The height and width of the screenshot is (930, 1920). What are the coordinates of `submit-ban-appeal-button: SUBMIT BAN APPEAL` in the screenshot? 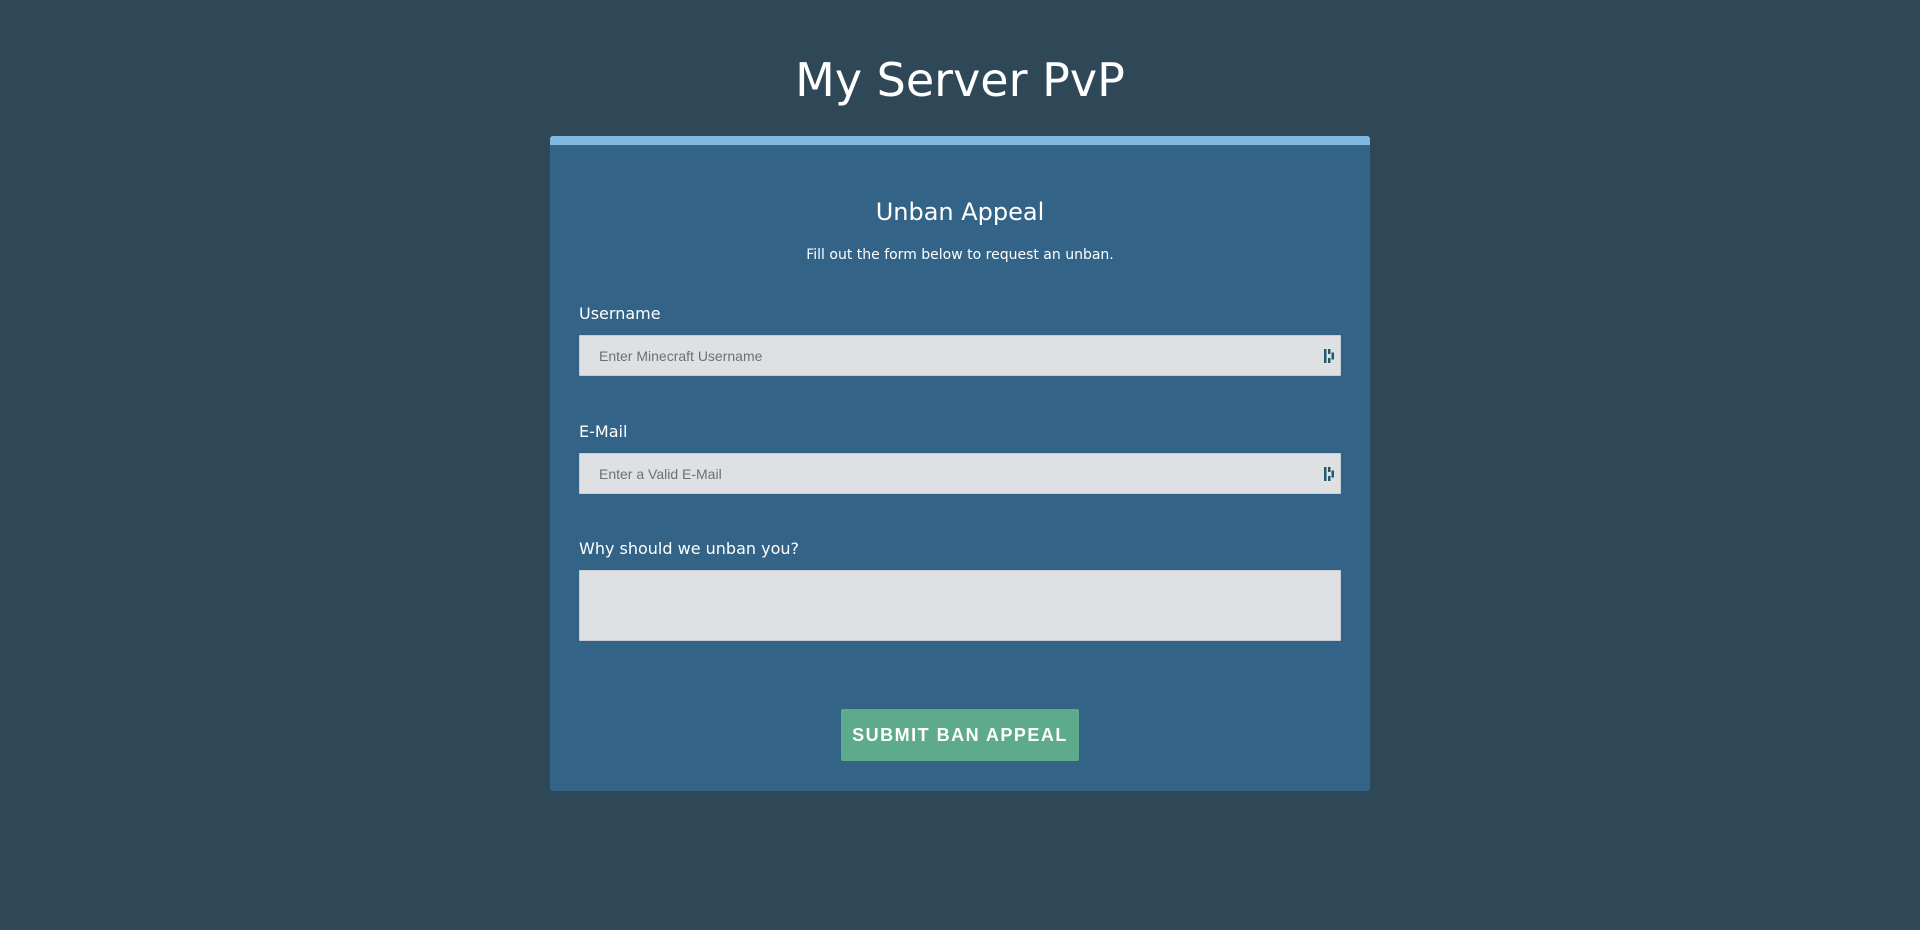 It's located at (960, 735).